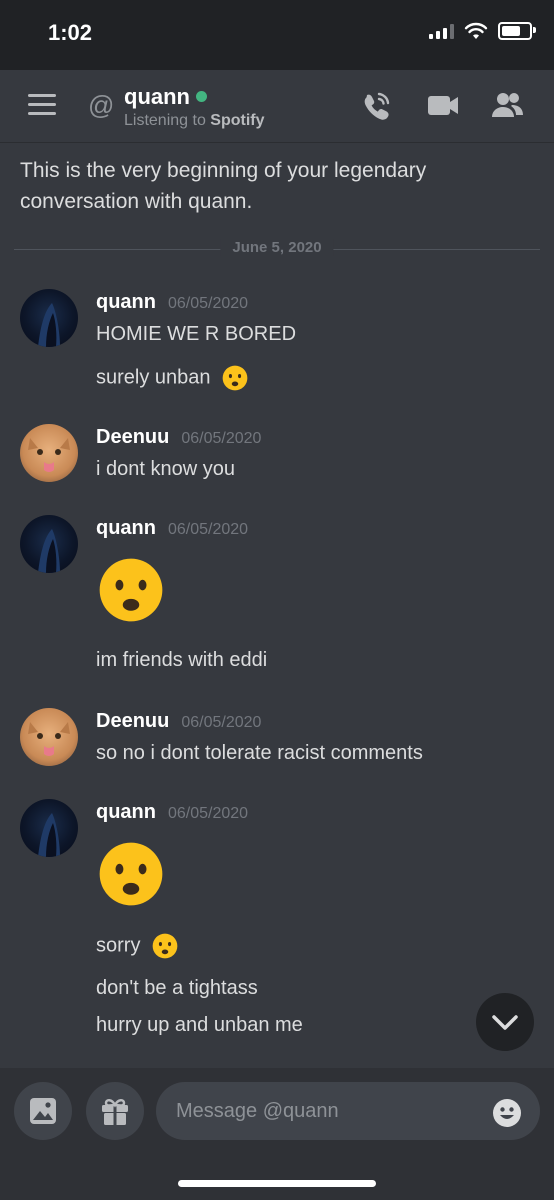 The image size is (554, 1200). I want to click on status-bar: 1:02, so click(277, 35).